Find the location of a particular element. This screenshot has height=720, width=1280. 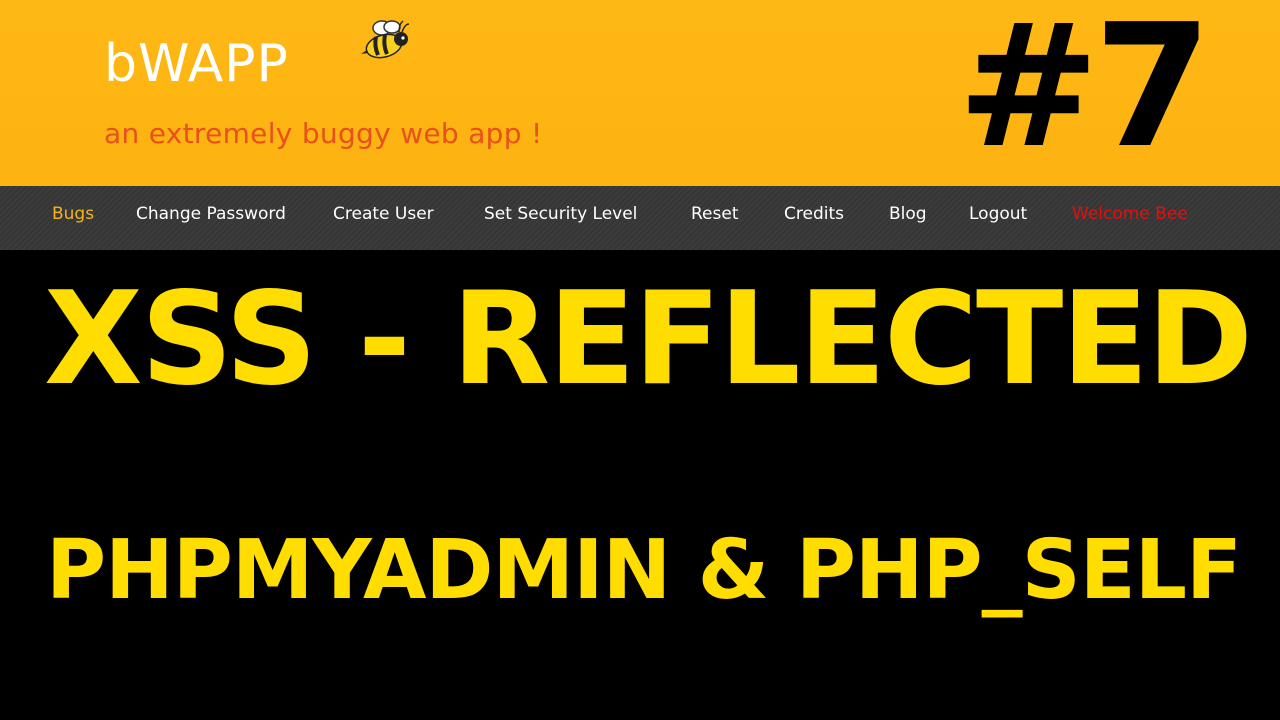

app-logo: bWAPP is located at coordinates (196, 64).